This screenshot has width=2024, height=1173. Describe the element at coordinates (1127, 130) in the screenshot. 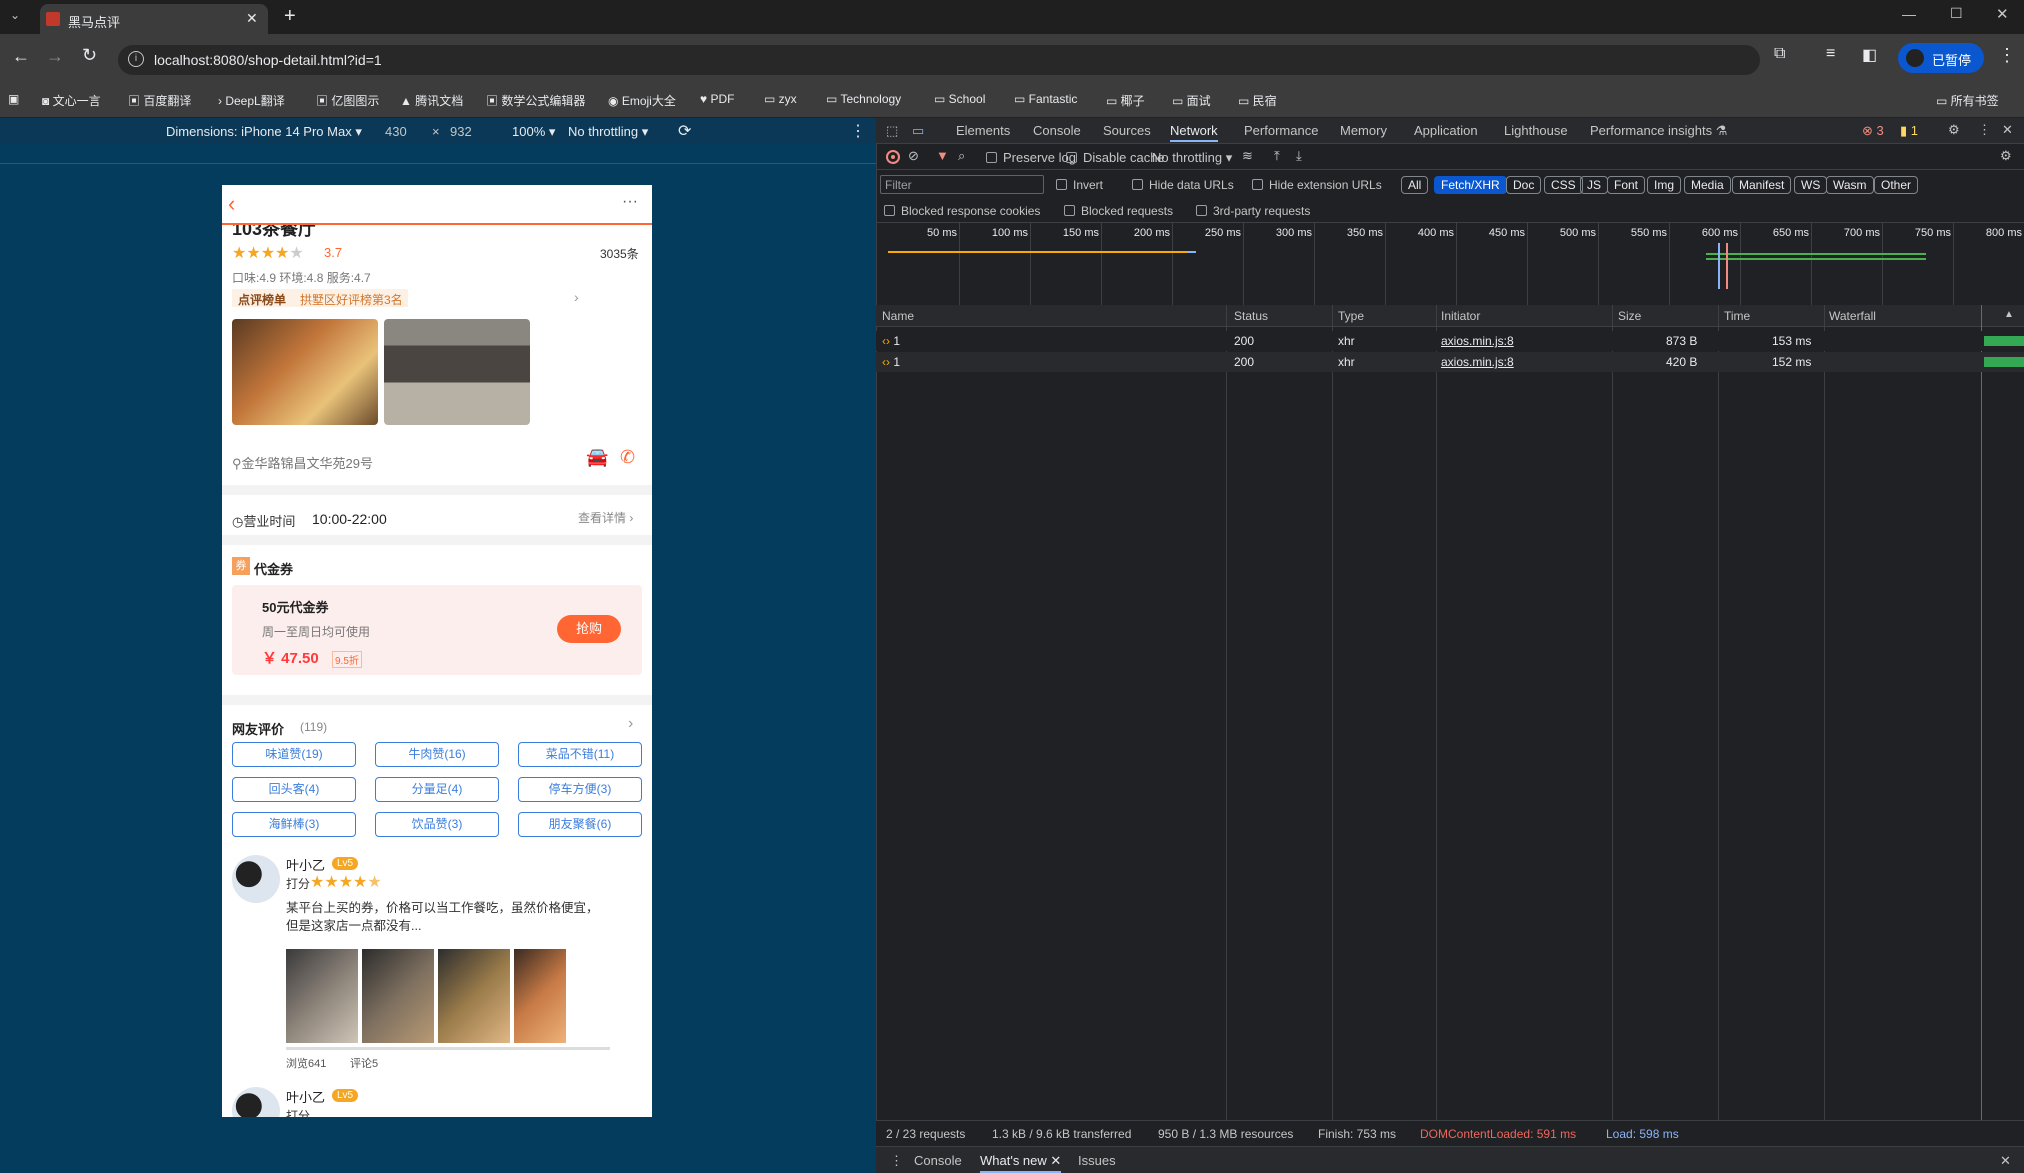

I see `tab-sources: Sources` at that location.